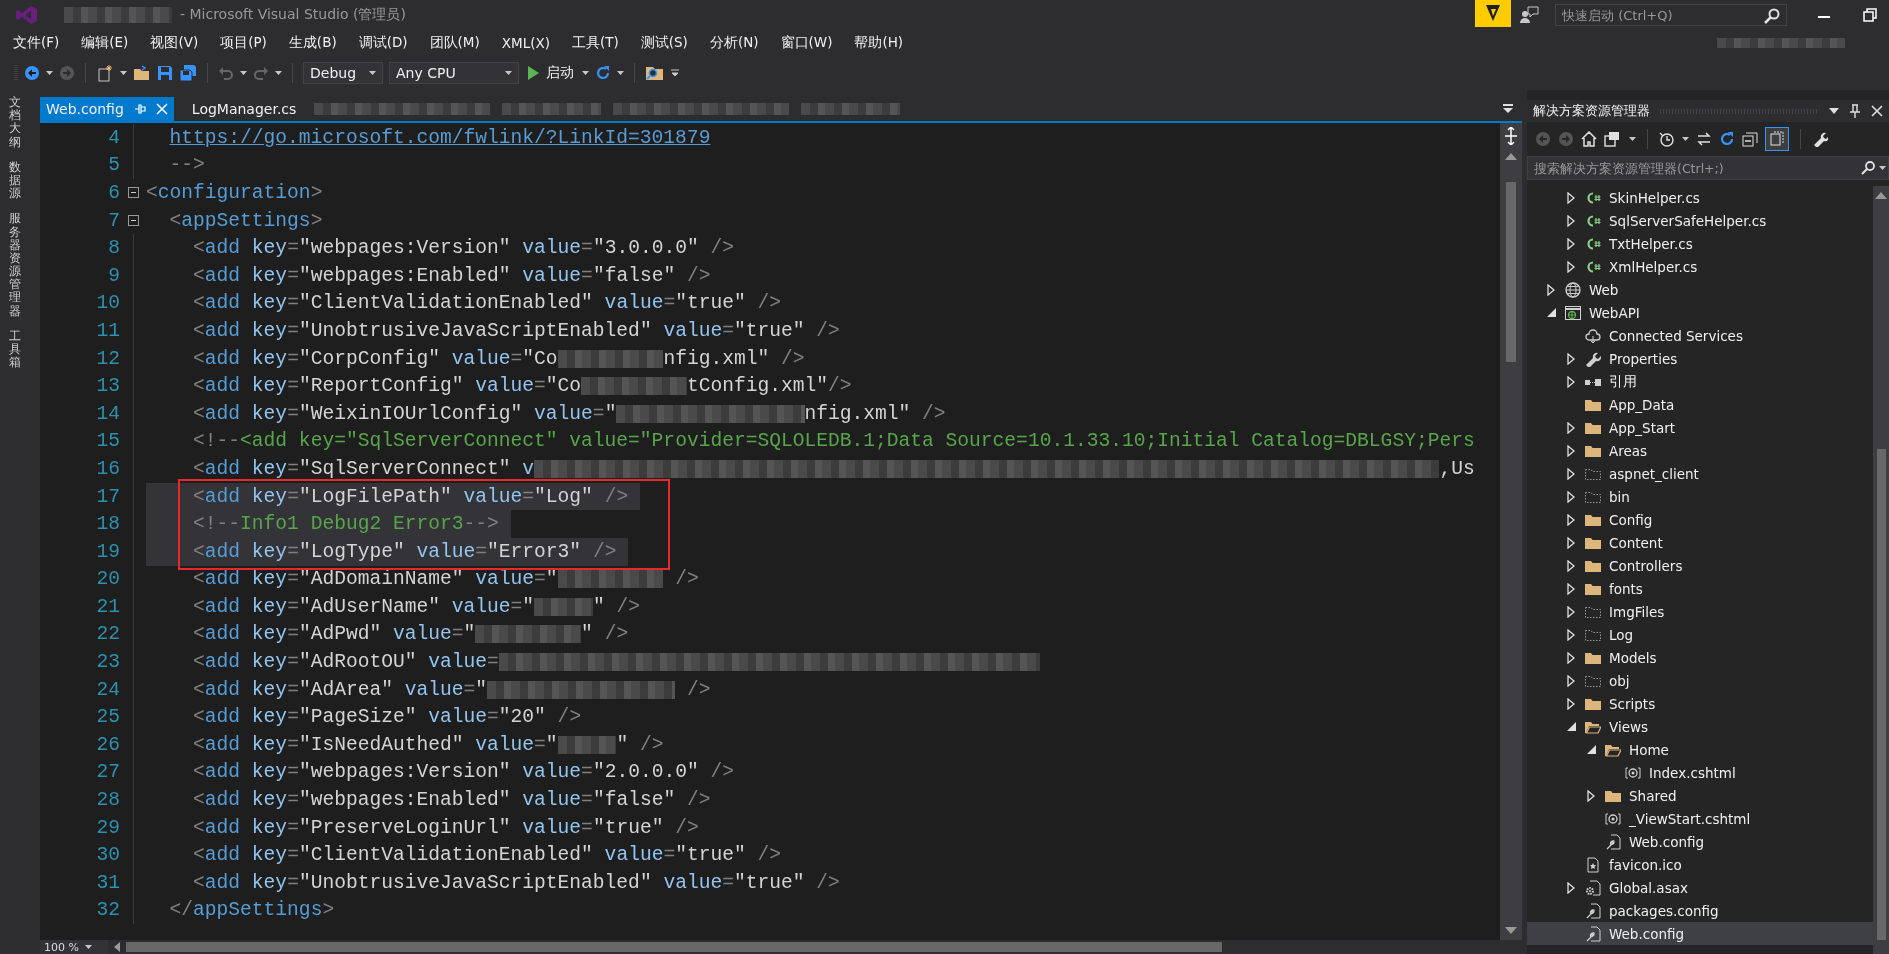 The image size is (1889, 954). I want to click on collapse-all-icon, so click(1750, 139).